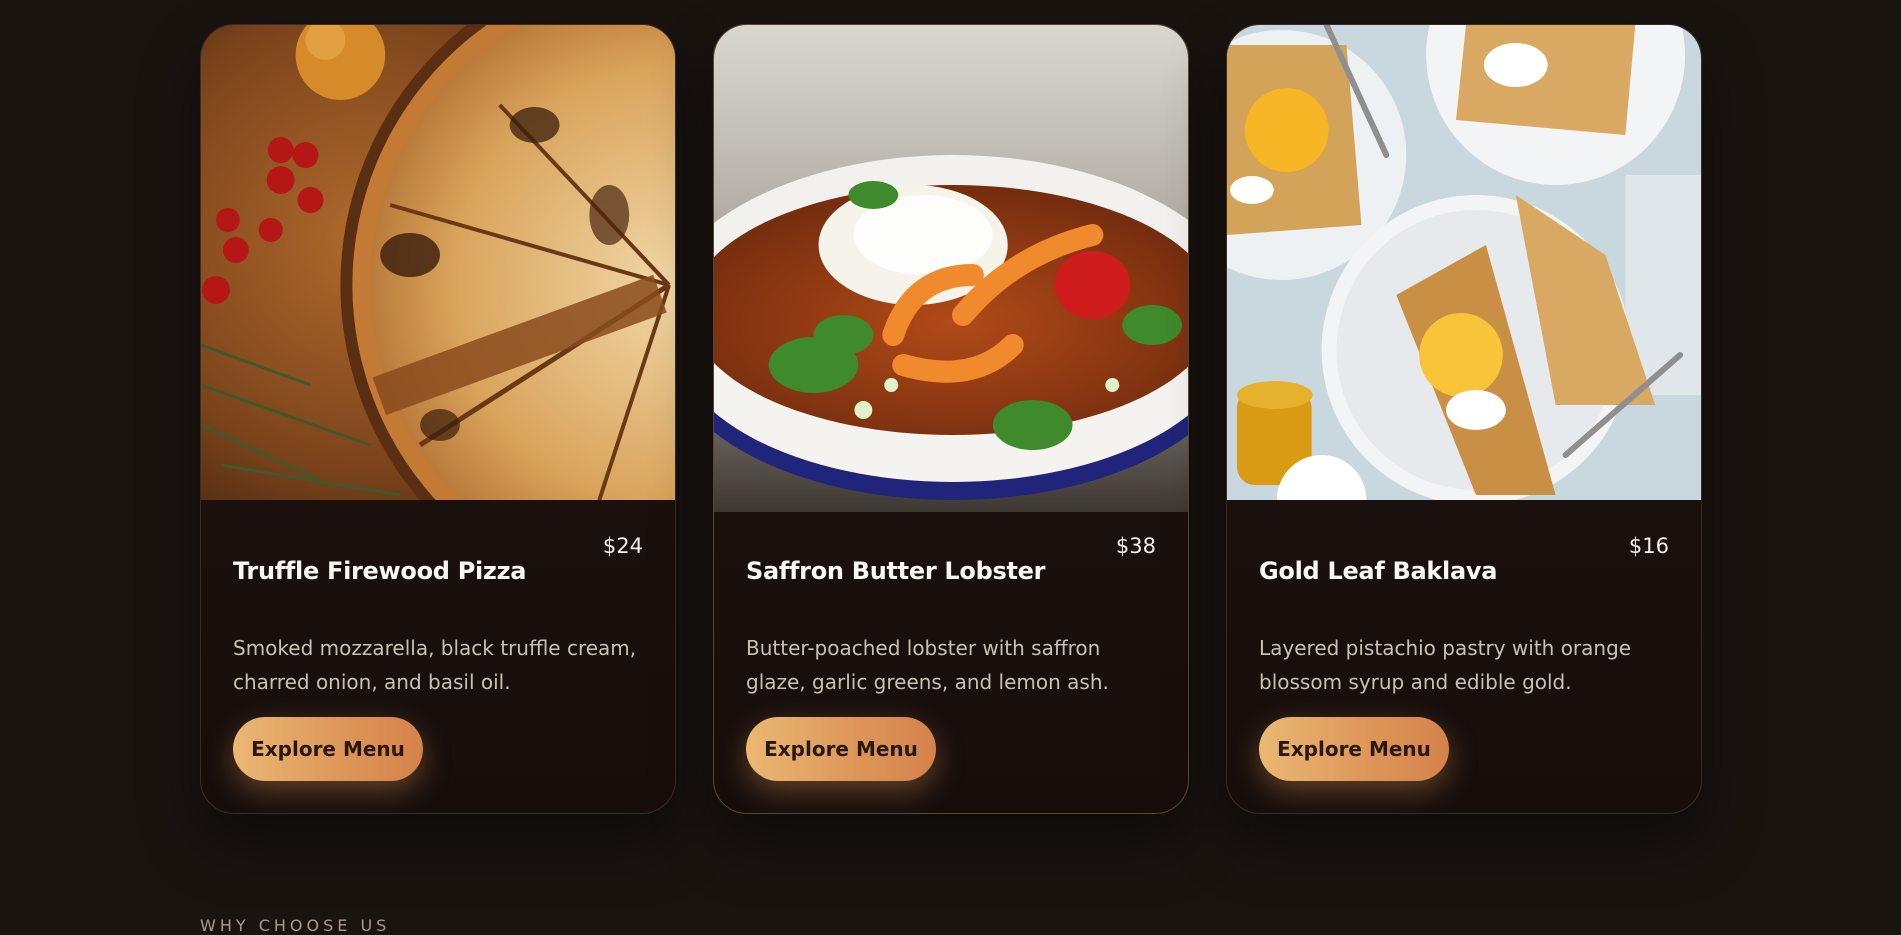 The height and width of the screenshot is (935, 1901). Describe the element at coordinates (380, 571) in the screenshot. I see `card-title: Truffle Firewood Pizza` at that location.